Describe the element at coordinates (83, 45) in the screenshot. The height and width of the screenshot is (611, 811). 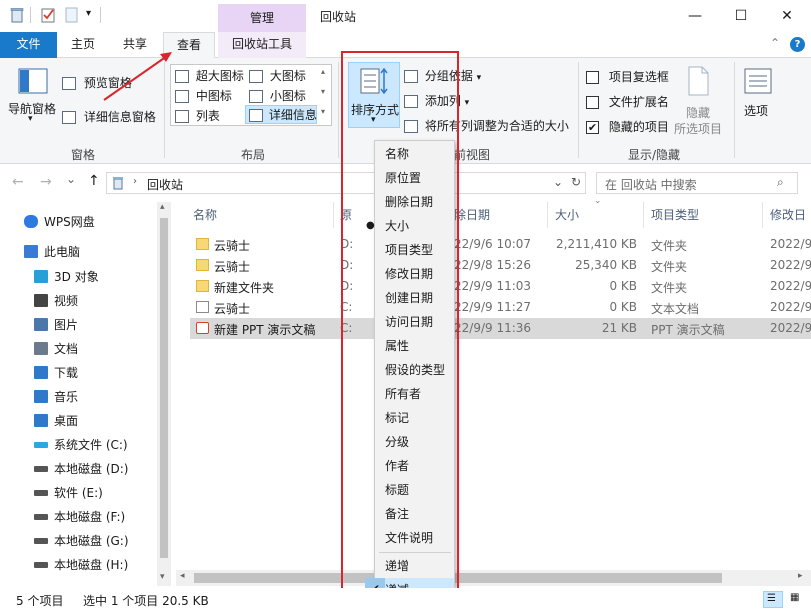
I see `tab-home: 主页` at that location.